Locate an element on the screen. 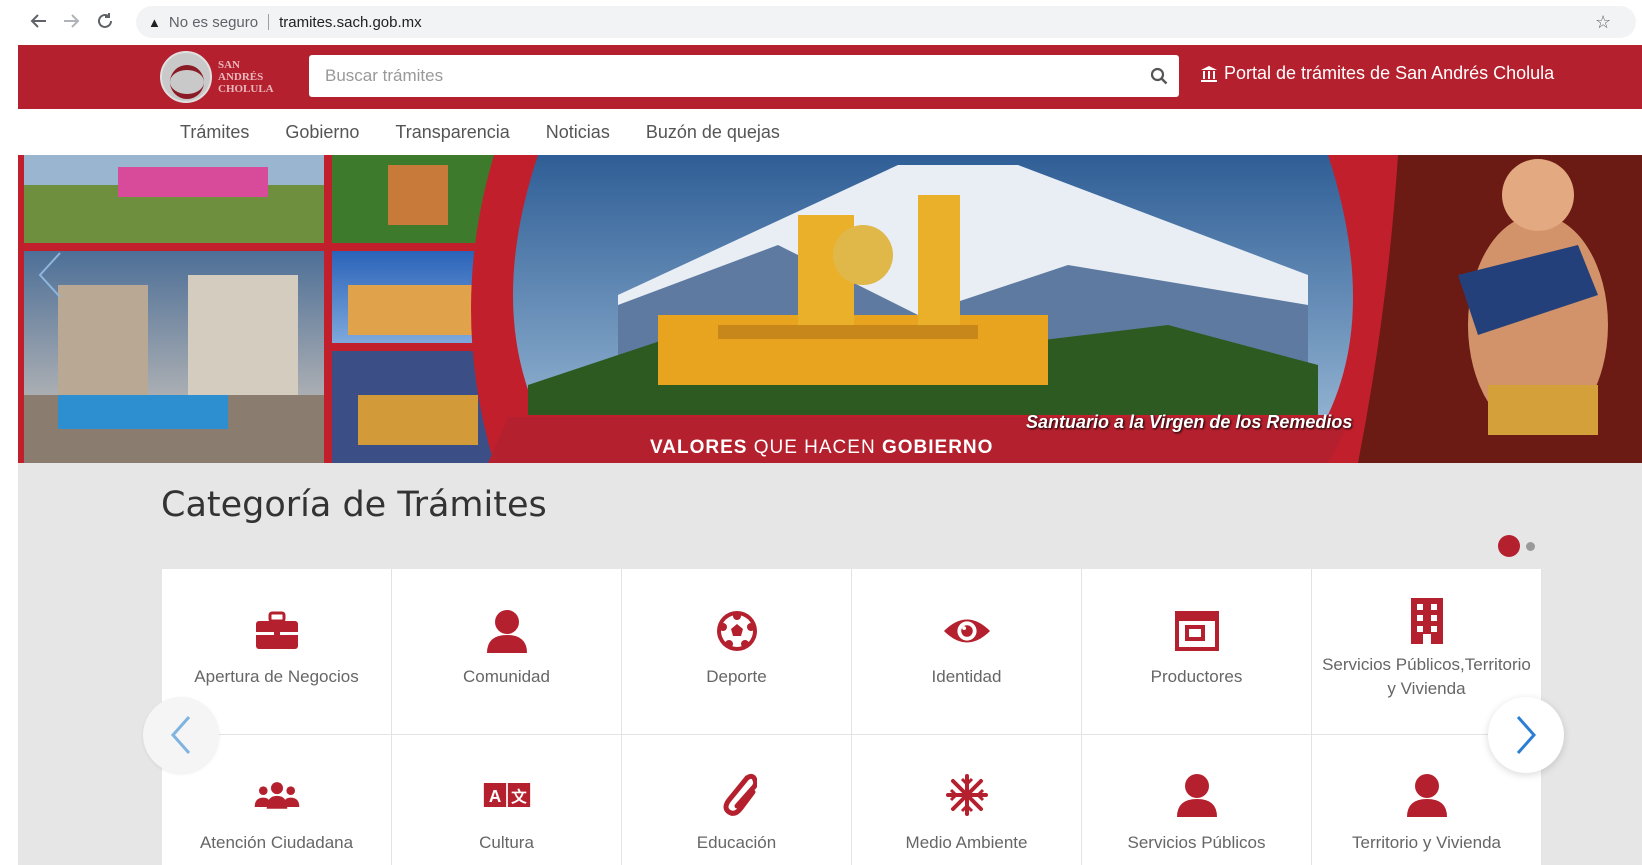  category-label: Atención Ciudadana is located at coordinates (276, 842).